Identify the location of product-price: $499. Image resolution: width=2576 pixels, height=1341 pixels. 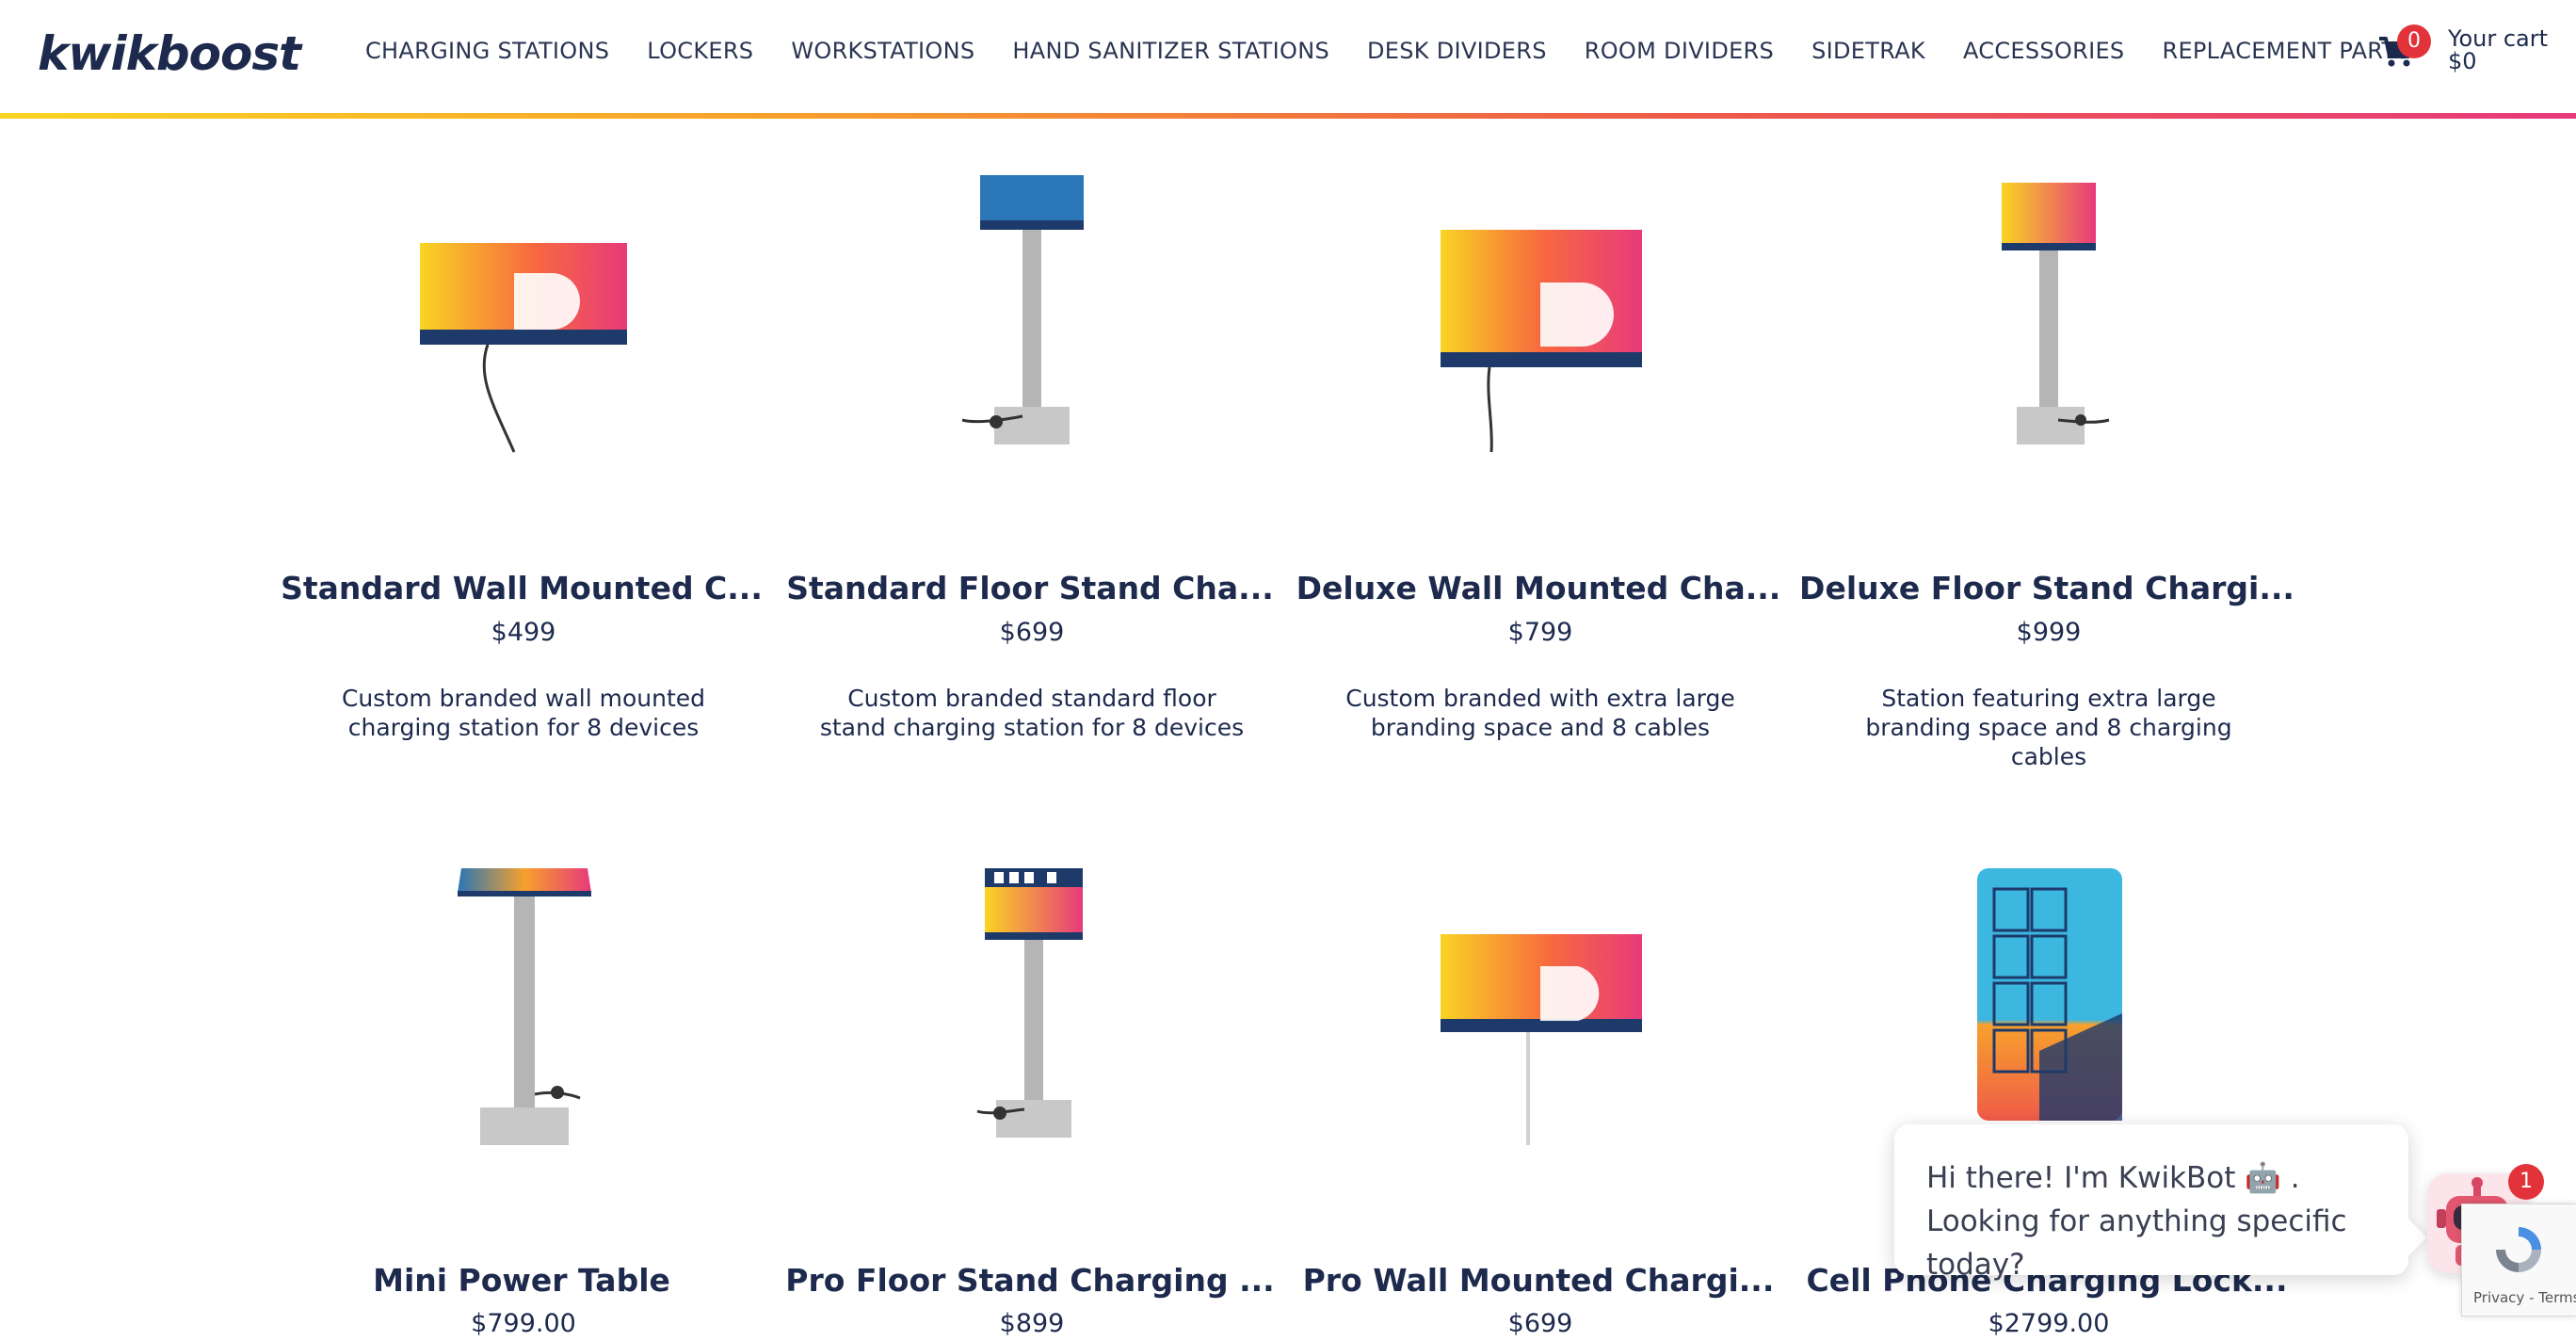
(523, 632).